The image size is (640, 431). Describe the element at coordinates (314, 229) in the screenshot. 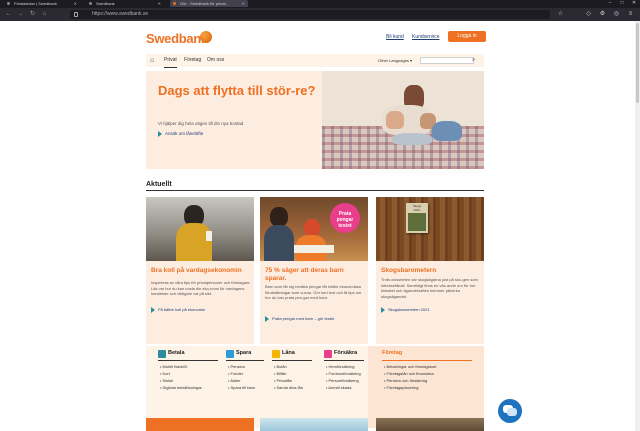

I see `parent-and-child-photo: Prata pengar testet` at that location.